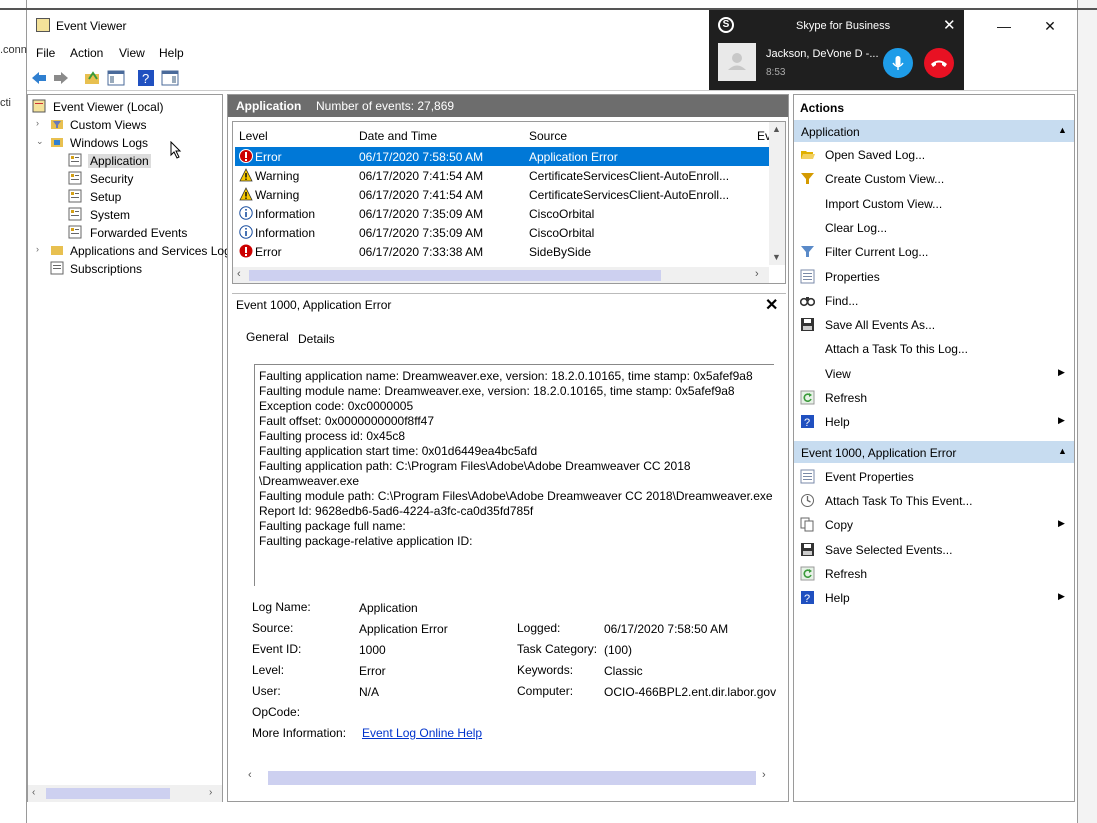 The width and height of the screenshot is (1097, 823). What do you see at coordinates (934, 374) in the screenshot?
I see `action-view: View ▶` at bounding box center [934, 374].